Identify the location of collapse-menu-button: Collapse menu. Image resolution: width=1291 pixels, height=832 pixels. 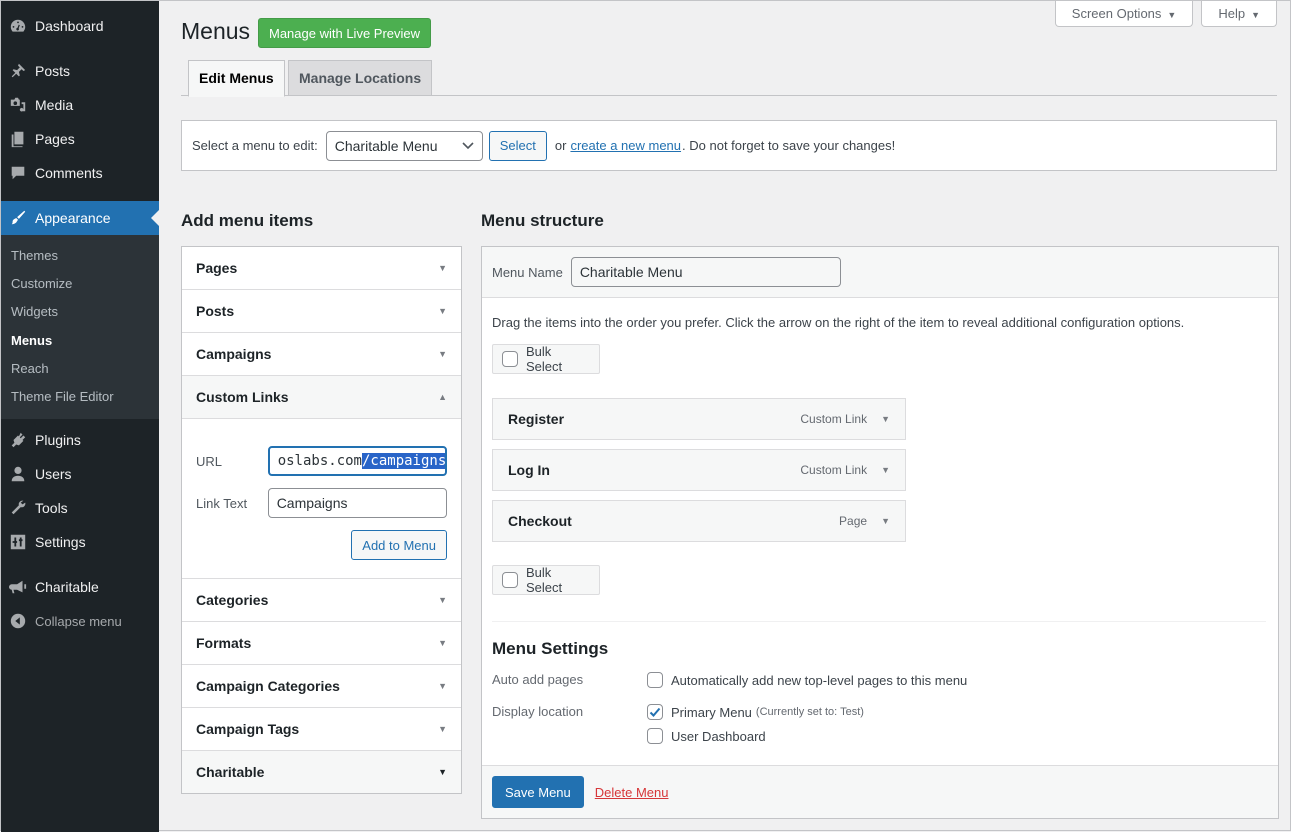
(80, 621).